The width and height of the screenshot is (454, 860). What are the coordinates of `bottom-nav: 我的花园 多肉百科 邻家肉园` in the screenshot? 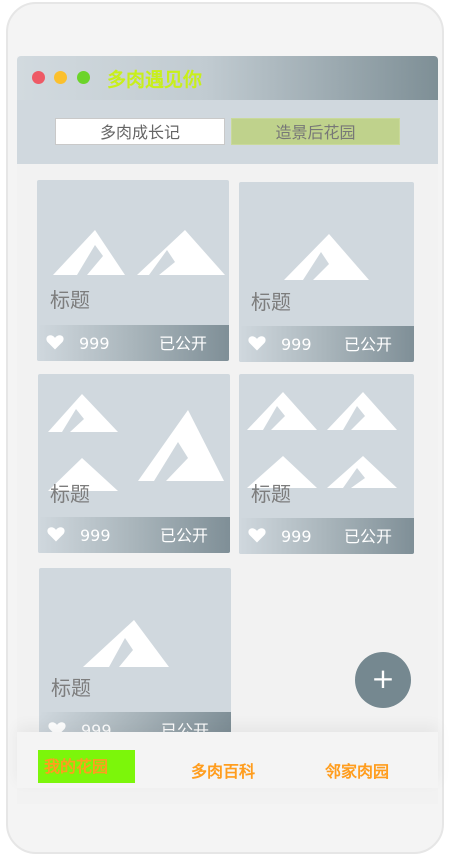 It's located at (227, 760).